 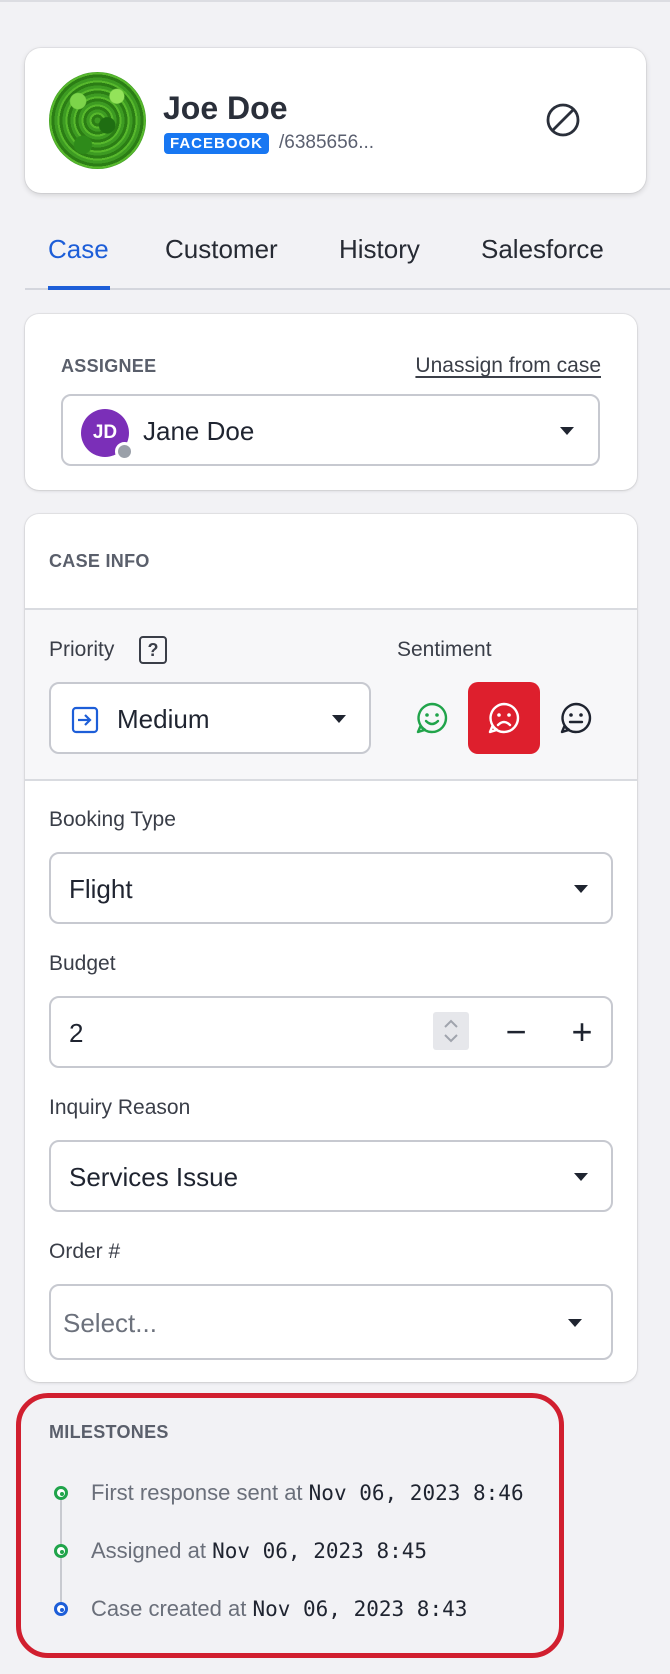 I want to click on tab-case: Case, so click(x=78, y=249).